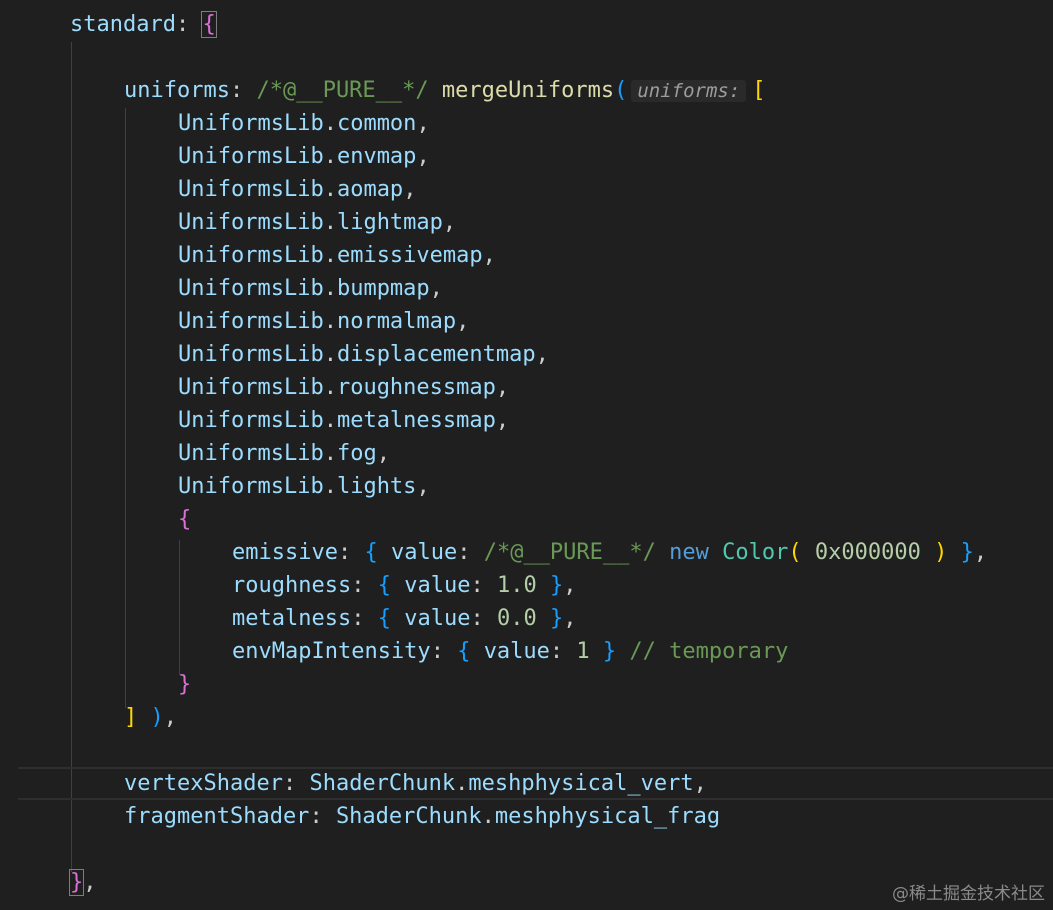 The image size is (1053, 910). I want to click on code-line: UniformsLib.aomap,, so click(297, 189).